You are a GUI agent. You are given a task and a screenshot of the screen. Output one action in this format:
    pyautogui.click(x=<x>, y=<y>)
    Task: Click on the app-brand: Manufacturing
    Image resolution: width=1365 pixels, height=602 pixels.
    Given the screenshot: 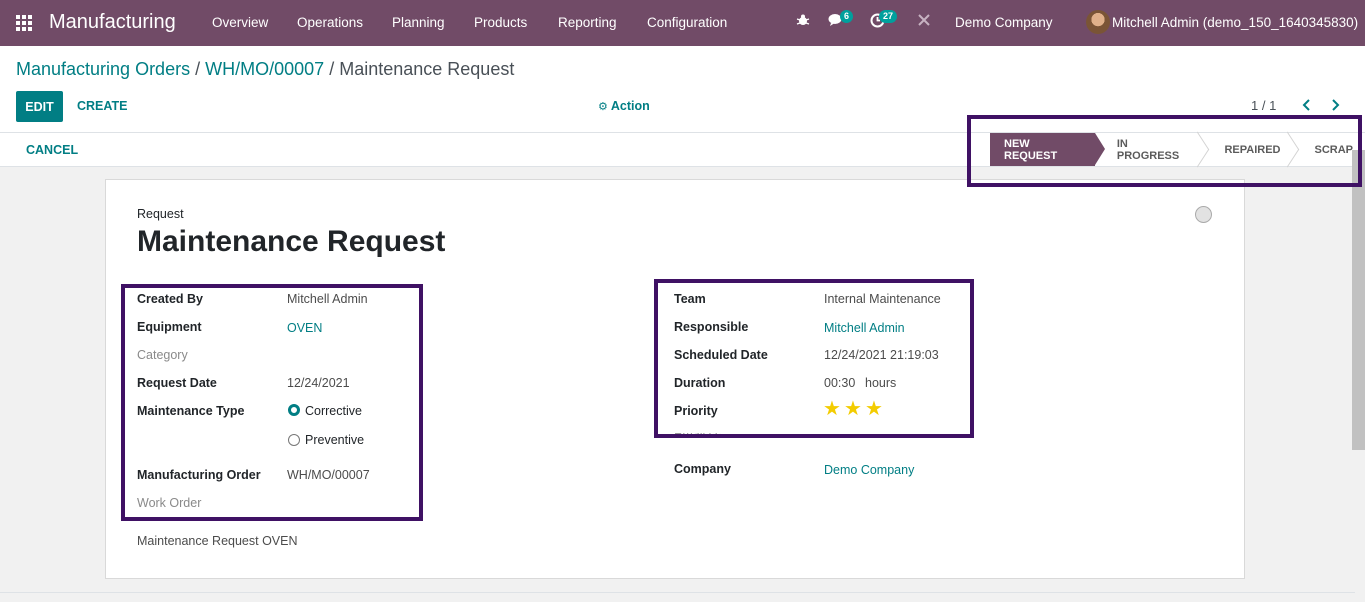 What is the action you would take?
    pyautogui.click(x=112, y=22)
    